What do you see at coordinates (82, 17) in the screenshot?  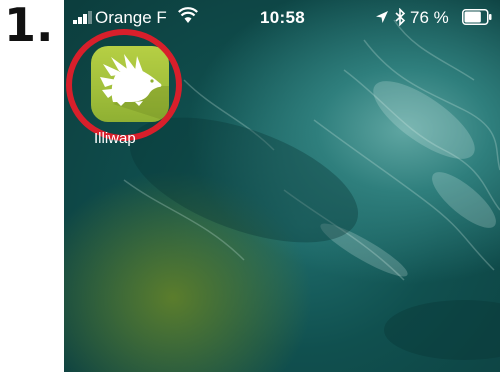 I see `signal-strength-icon` at bounding box center [82, 17].